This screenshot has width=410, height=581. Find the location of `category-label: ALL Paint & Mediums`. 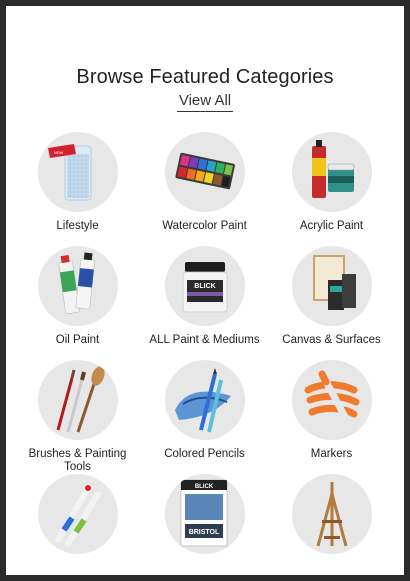

category-label: ALL Paint & Mediums is located at coordinates (204, 340).